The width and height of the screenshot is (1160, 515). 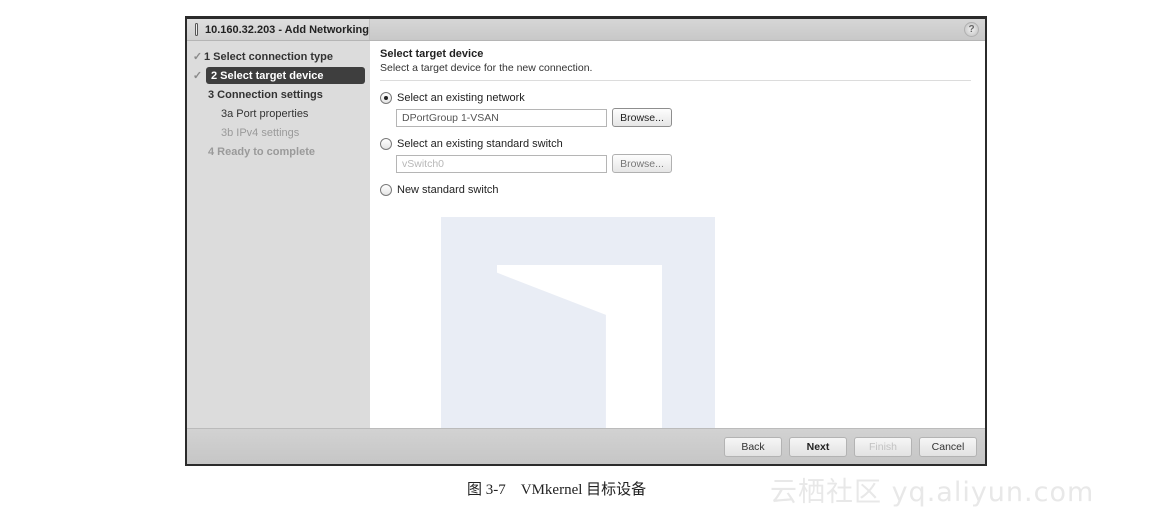 I want to click on step-connection-settings: 3 Connection settings, so click(x=278, y=94).